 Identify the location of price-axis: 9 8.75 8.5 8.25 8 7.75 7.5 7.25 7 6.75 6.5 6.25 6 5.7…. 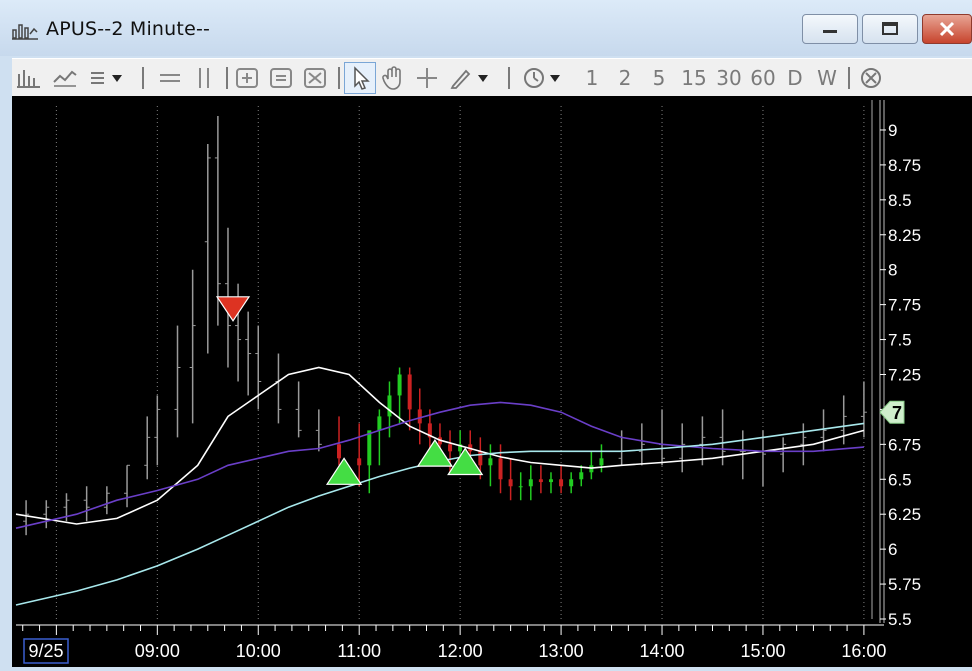
(900, 364).